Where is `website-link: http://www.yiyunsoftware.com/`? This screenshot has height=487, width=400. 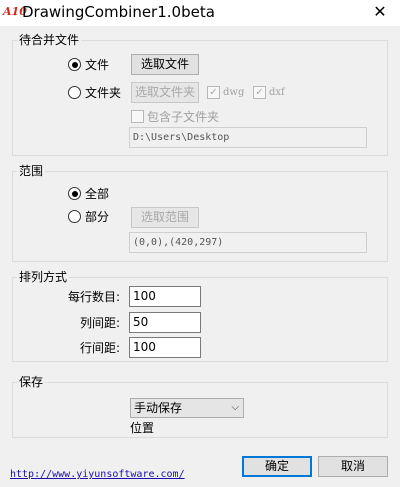
website-link: http://www.yiyunsoftware.com/ is located at coordinates (97, 475).